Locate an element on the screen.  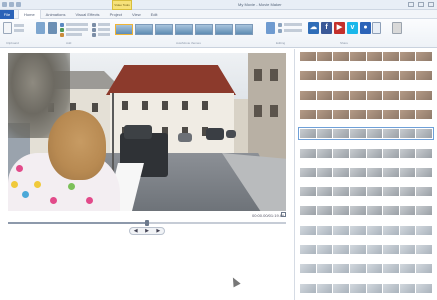
save-icon is located at coordinates (4, 4).